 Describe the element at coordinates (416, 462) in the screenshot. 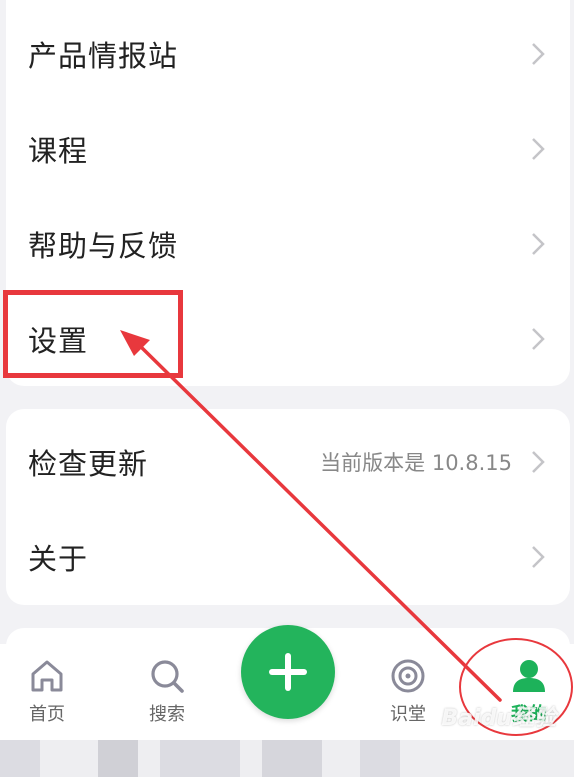

I see `version-text: 当前版本是 10.8.15` at that location.